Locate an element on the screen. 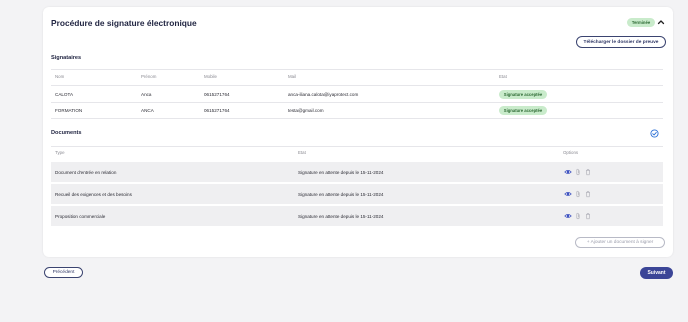  signataire-nom: FORMATION is located at coordinates (69, 110).